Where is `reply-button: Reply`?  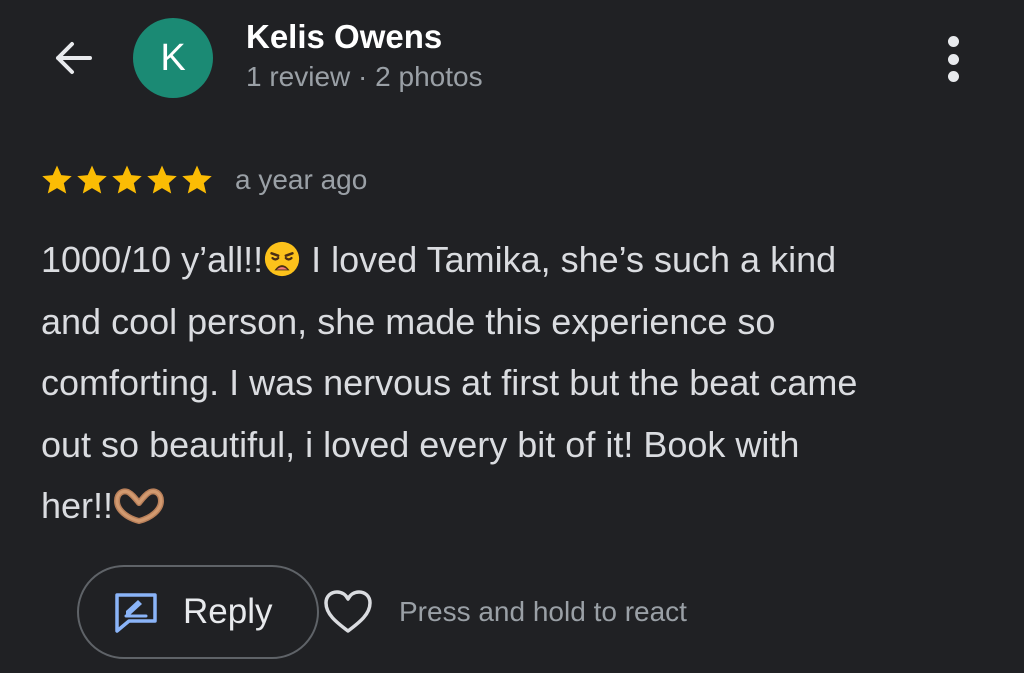 reply-button: Reply is located at coordinates (198, 612).